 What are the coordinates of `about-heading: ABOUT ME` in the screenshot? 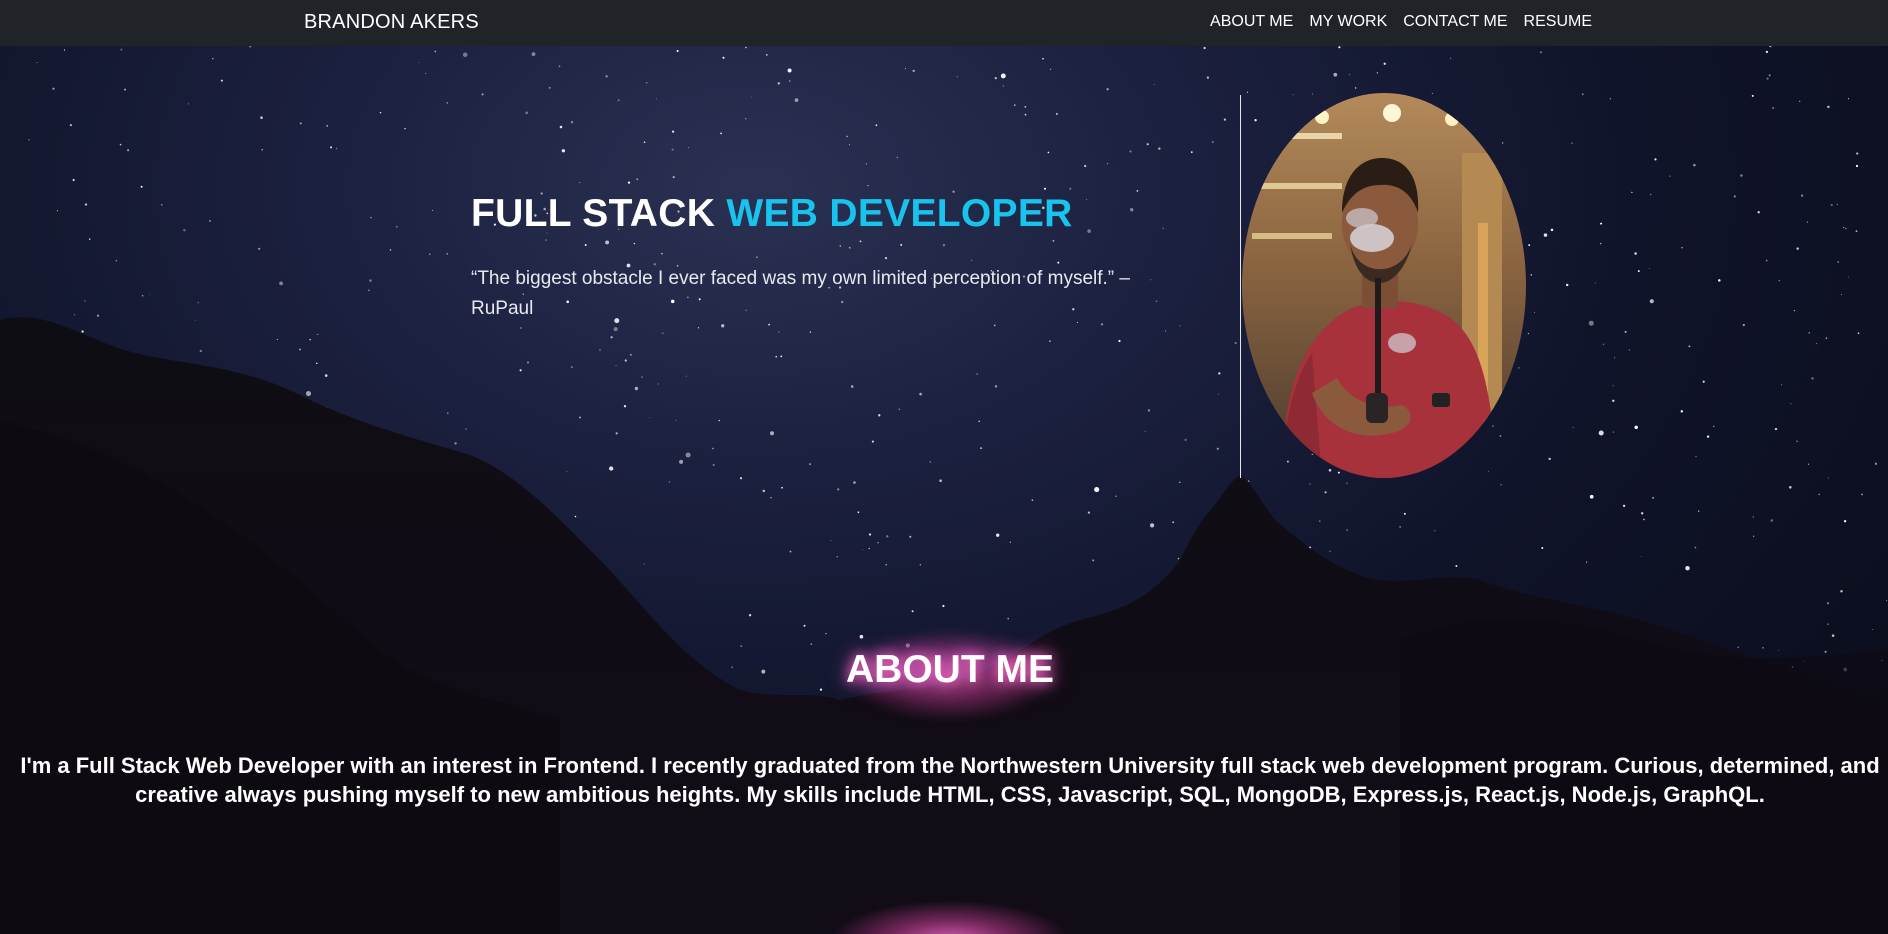 It's located at (950, 669).